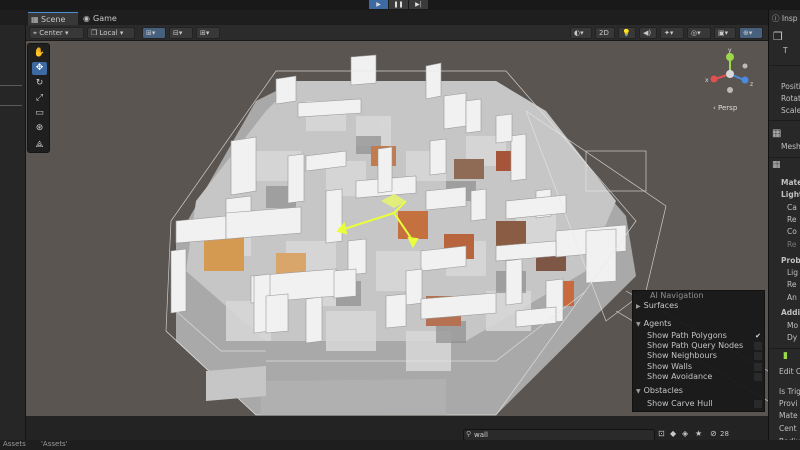 The width and height of the screenshot is (800, 450). I want to click on custom-tool-icon: ⟁, so click(39, 145).